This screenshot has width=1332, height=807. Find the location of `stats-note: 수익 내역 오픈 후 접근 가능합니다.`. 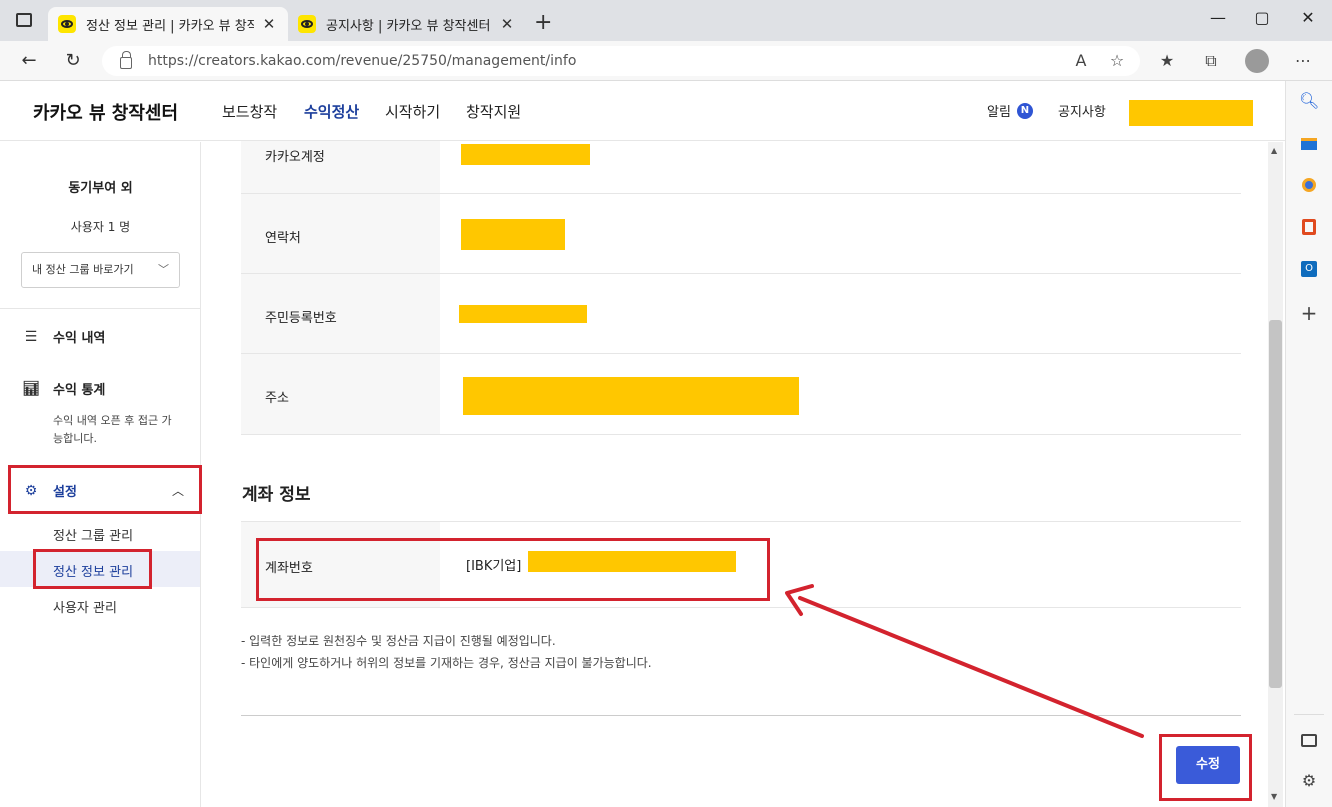

stats-note: 수익 내역 오픈 후 접근 가능합니다. is located at coordinates (112, 429).